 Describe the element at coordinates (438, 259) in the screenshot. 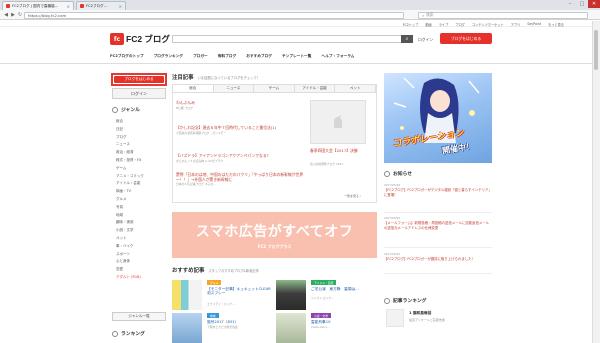

I see `news-text: 【FC2ブログ】FC2ブロガーが雑誌に取り上げられました！` at that location.